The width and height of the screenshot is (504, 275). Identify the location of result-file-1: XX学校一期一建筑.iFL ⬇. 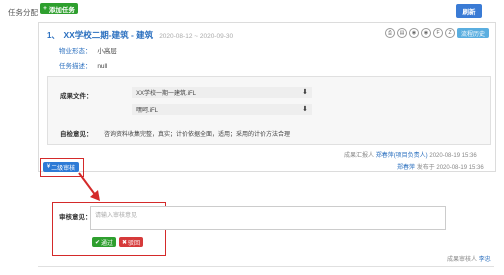
(222, 92).